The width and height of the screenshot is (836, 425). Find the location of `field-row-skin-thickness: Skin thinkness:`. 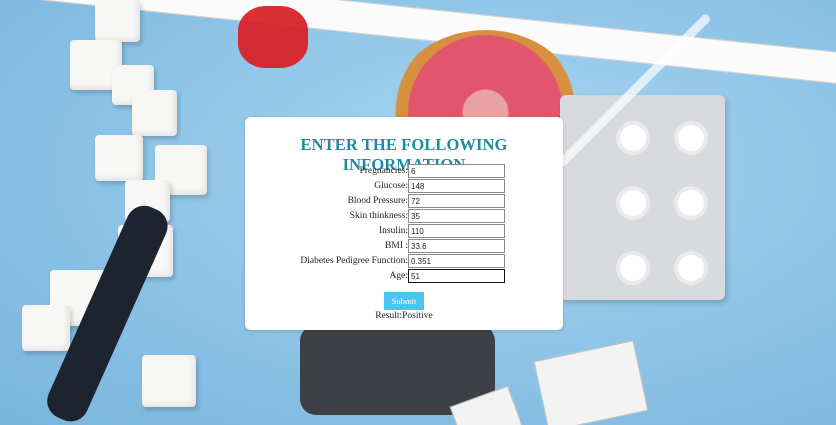

field-row-skin-thickness: Skin thinkness: is located at coordinates (404, 216).